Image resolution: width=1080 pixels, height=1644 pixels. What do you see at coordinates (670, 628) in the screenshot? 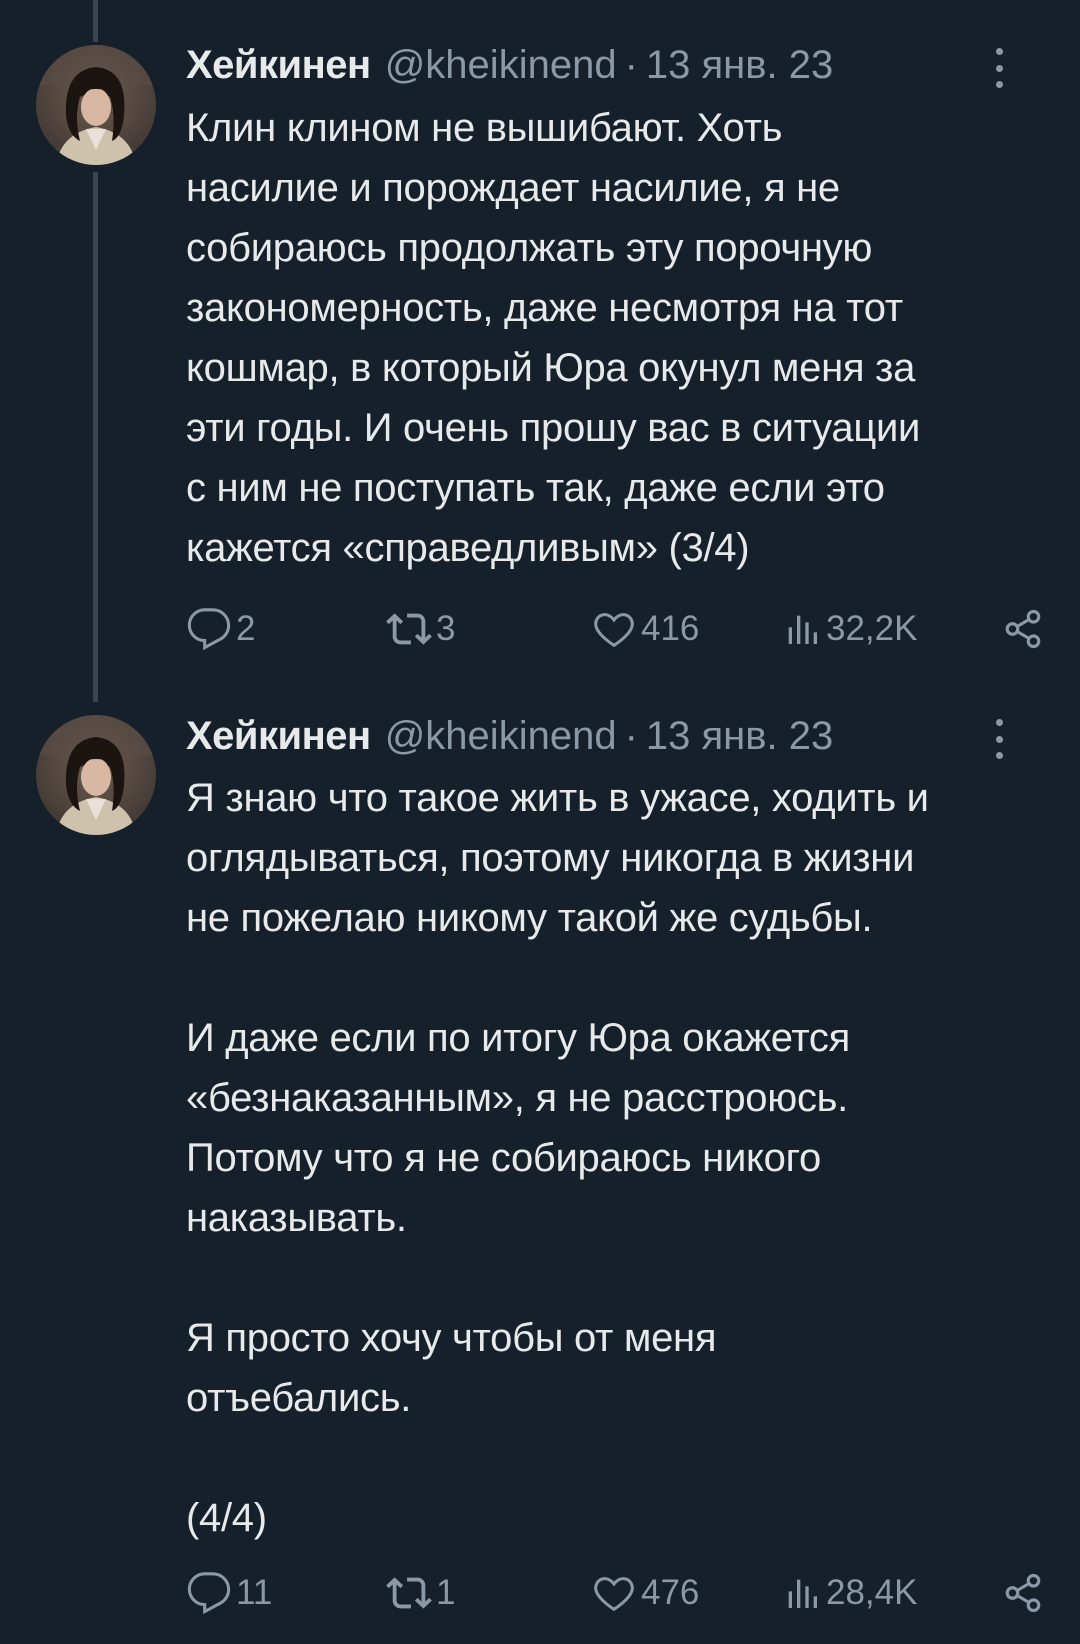
I see `like-count: 416` at bounding box center [670, 628].